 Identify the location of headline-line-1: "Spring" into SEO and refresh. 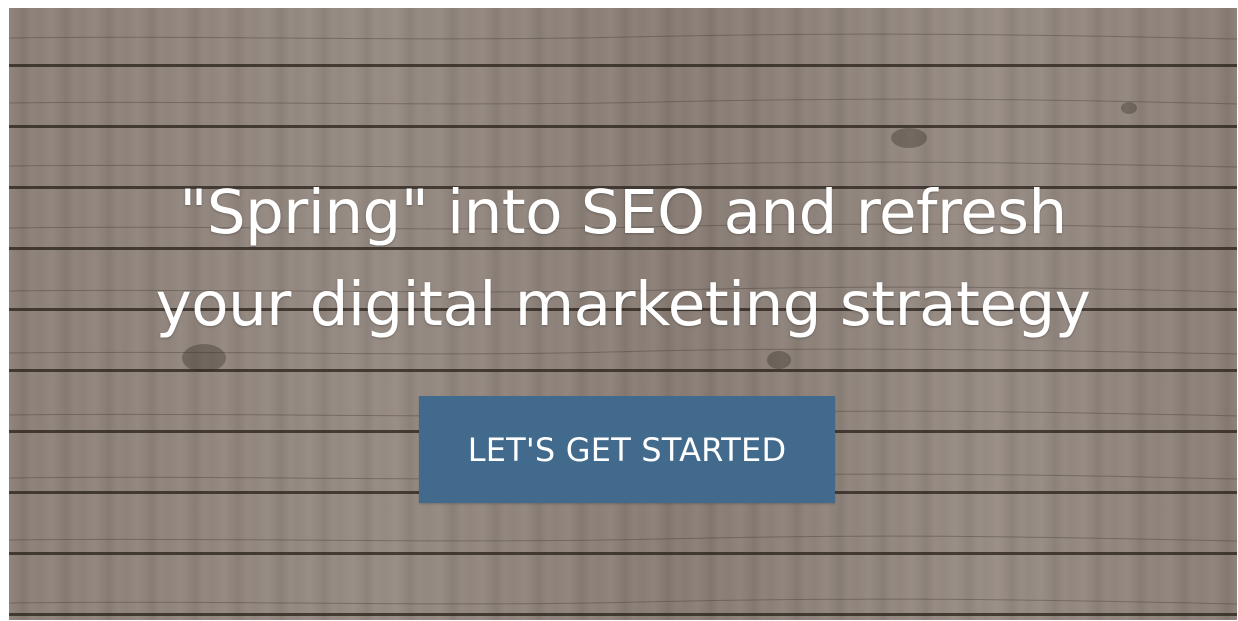
(623, 212).